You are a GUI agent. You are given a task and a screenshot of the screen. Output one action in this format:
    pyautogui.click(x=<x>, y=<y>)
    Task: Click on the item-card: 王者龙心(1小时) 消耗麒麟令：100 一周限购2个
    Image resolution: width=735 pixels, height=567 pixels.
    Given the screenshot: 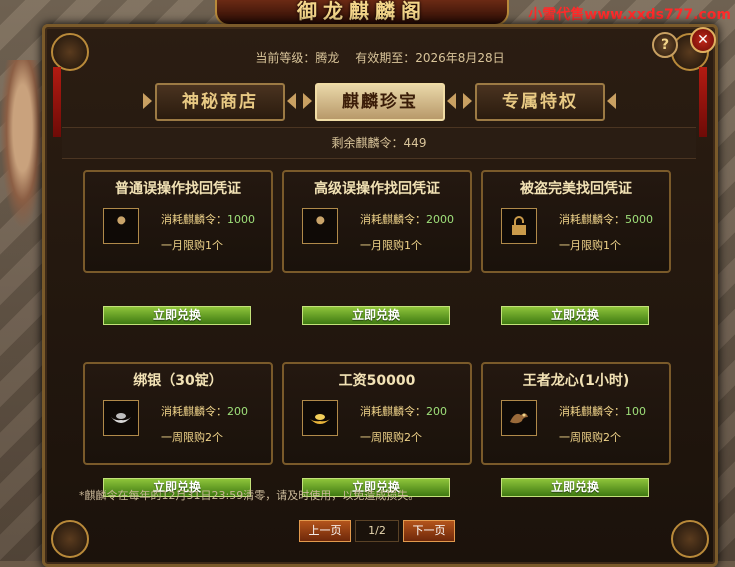 What is the action you would take?
    pyautogui.click(x=576, y=413)
    